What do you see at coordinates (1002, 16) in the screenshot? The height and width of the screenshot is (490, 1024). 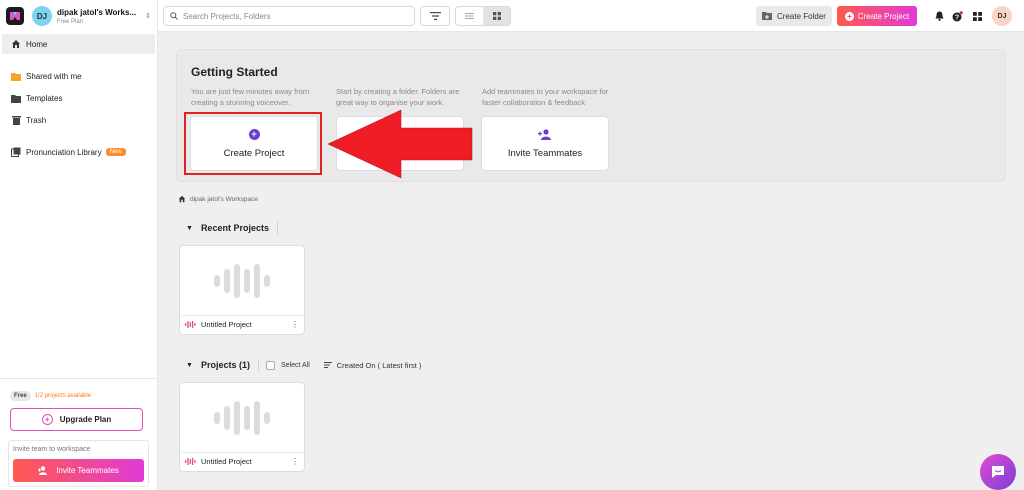 I see `user-avatar: DJ` at bounding box center [1002, 16].